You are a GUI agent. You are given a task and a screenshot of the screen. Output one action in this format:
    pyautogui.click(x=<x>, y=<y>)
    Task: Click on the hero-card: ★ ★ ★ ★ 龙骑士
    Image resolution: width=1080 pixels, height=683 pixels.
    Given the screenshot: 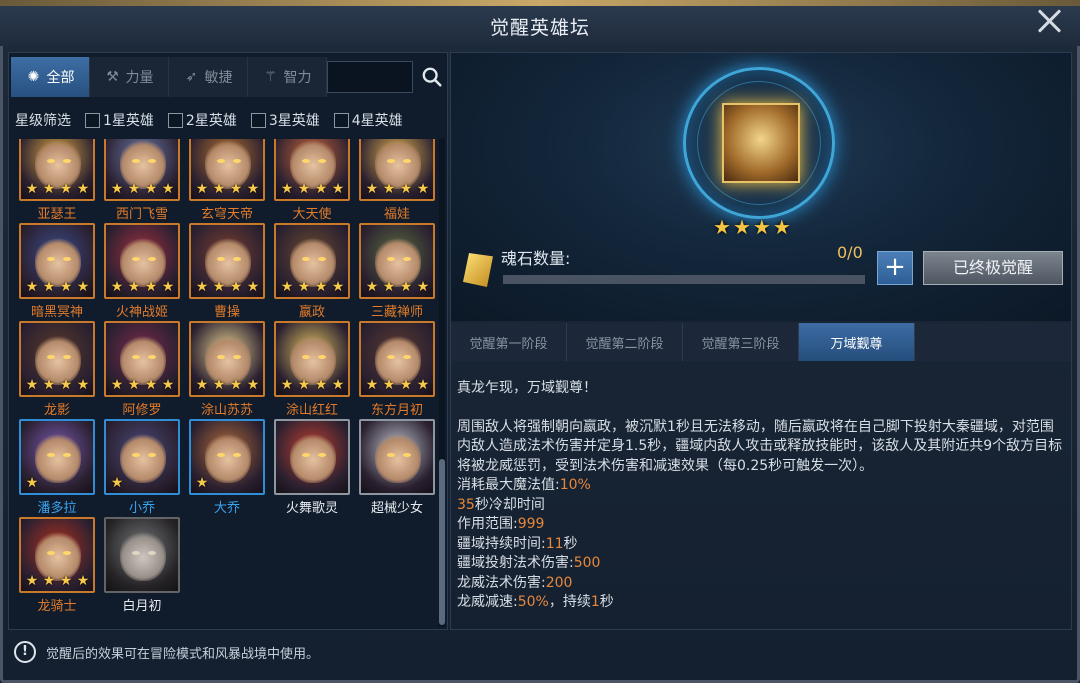 What is the action you would take?
    pyautogui.click(x=57, y=565)
    